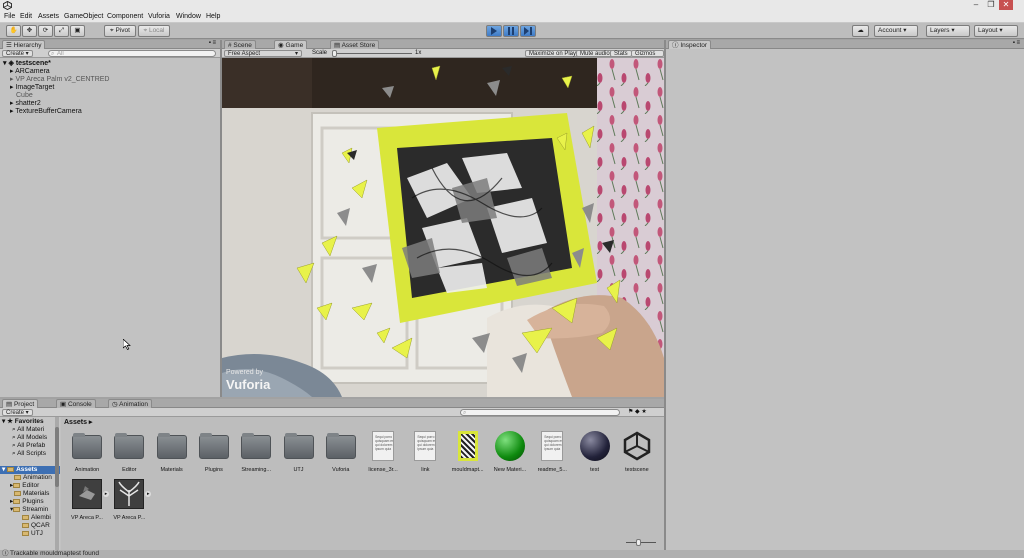 The image size is (1024, 558). What do you see at coordinates (45, 31) in the screenshot?
I see `rotate-tool-icon: ⟳` at bounding box center [45, 31].